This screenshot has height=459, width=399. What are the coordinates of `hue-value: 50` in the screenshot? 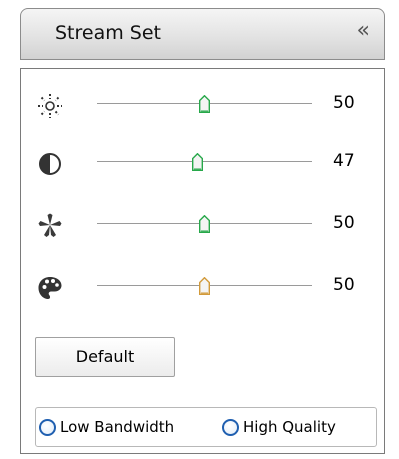 It's located at (344, 285).